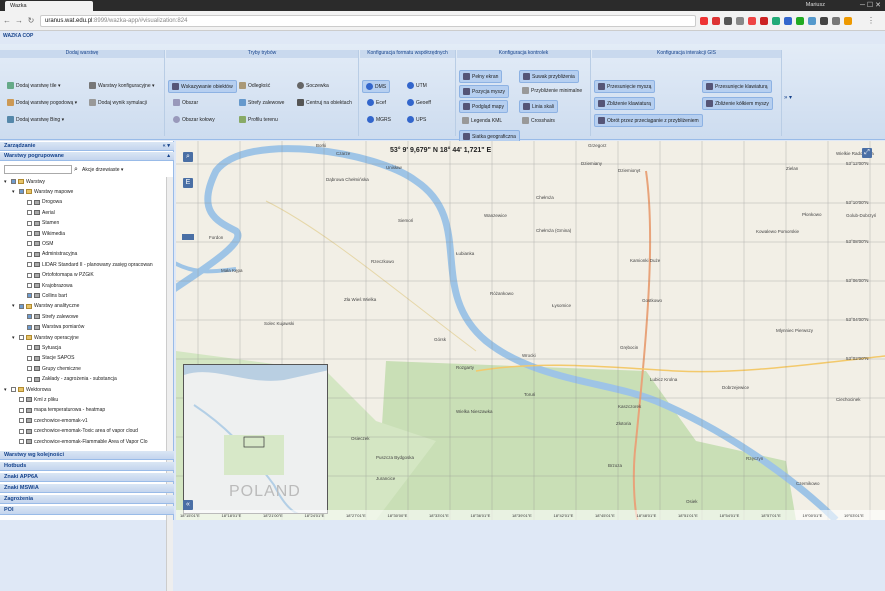  What do you see at coordinates (87, 466) in the screenshot?
I see `panel-hotbuds: Hotbuds` at bounding box center [87, 466].